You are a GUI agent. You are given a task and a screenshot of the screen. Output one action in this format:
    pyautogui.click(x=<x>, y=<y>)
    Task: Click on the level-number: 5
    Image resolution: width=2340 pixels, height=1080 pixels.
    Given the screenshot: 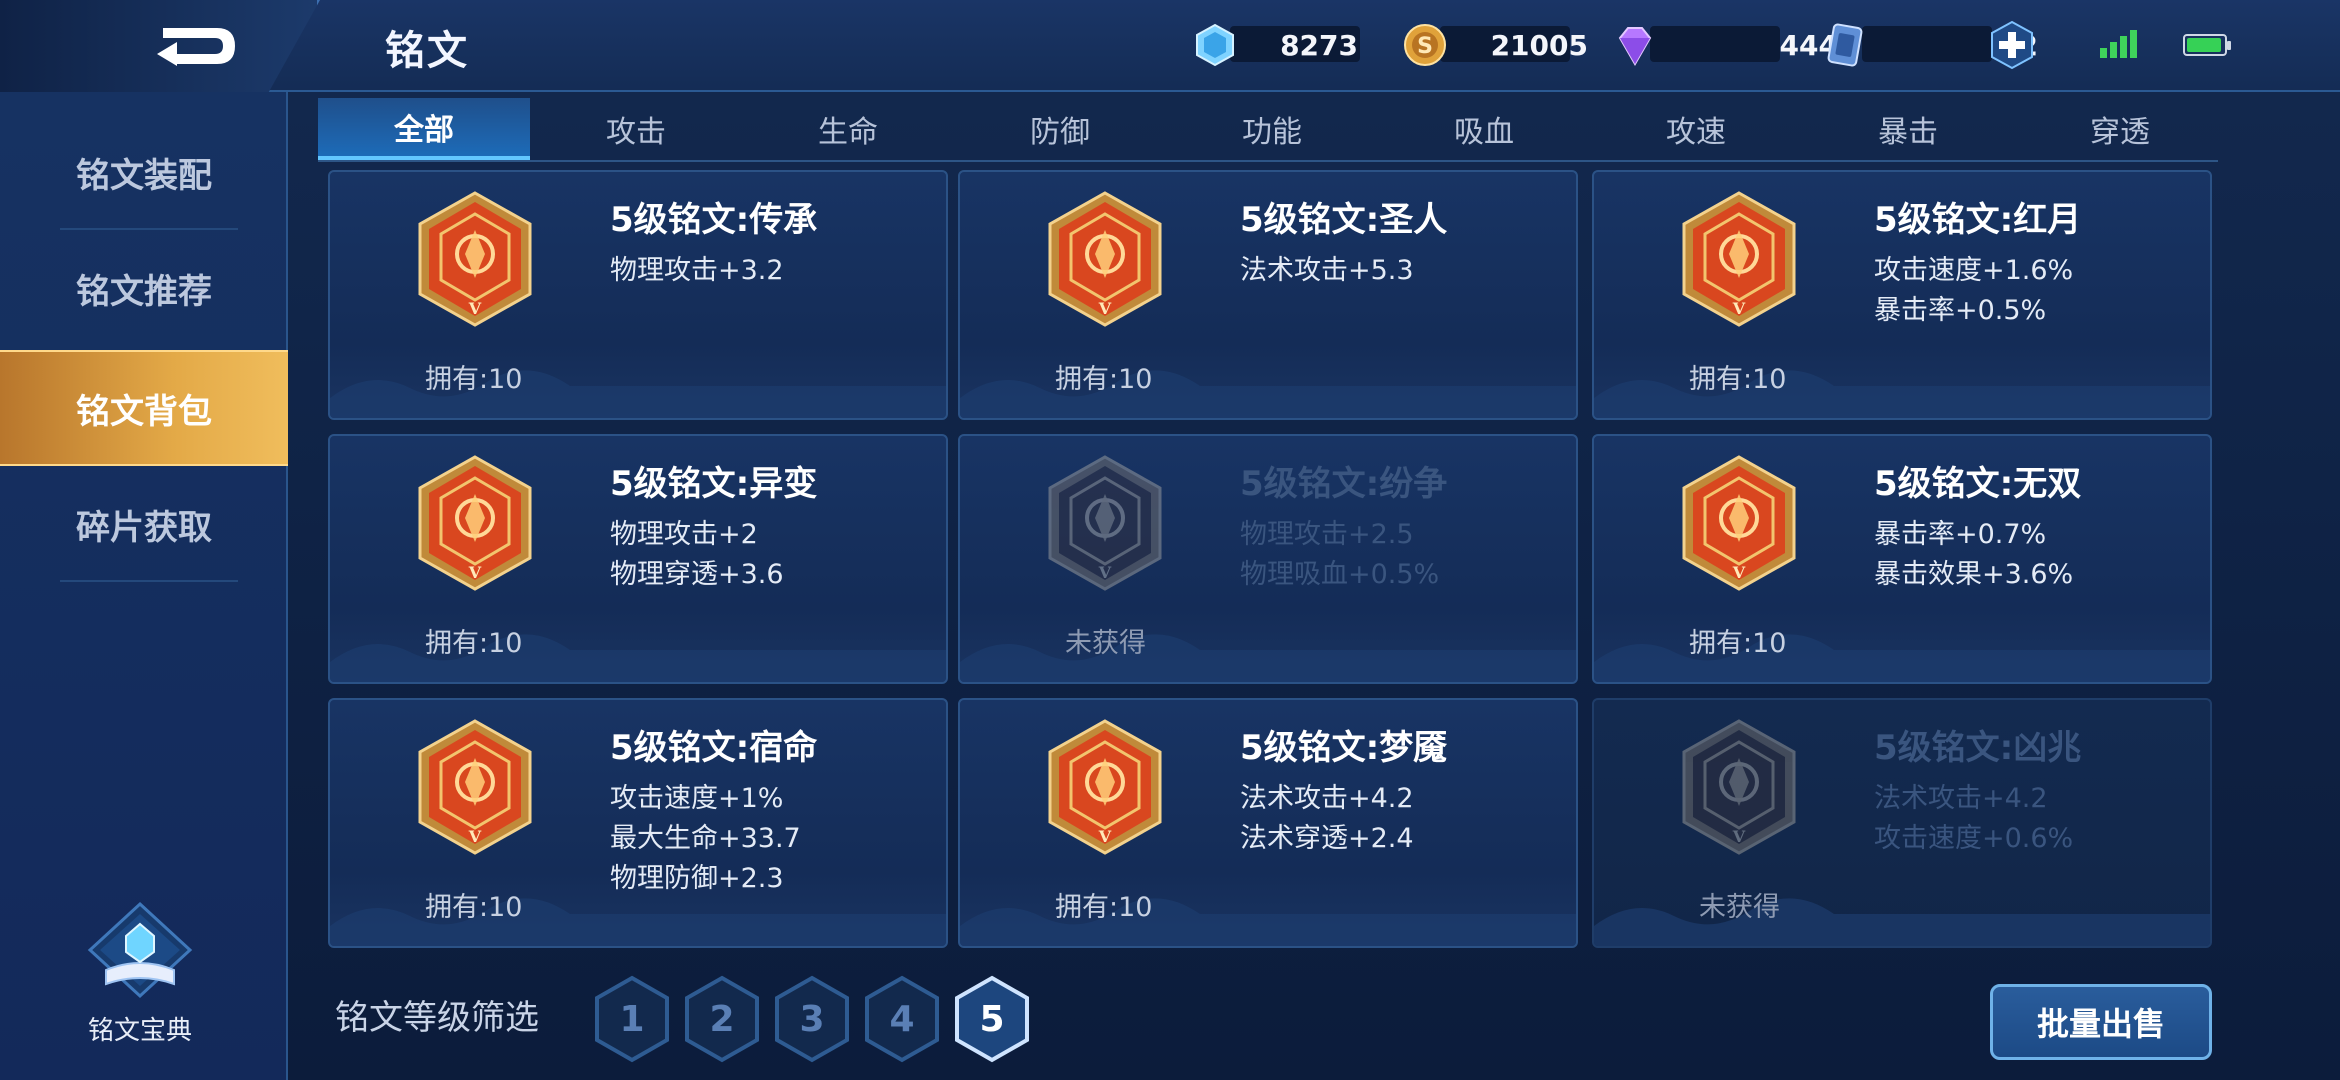 What is the action you would take?
    pyautogui.click(x=992, y=1019)
    